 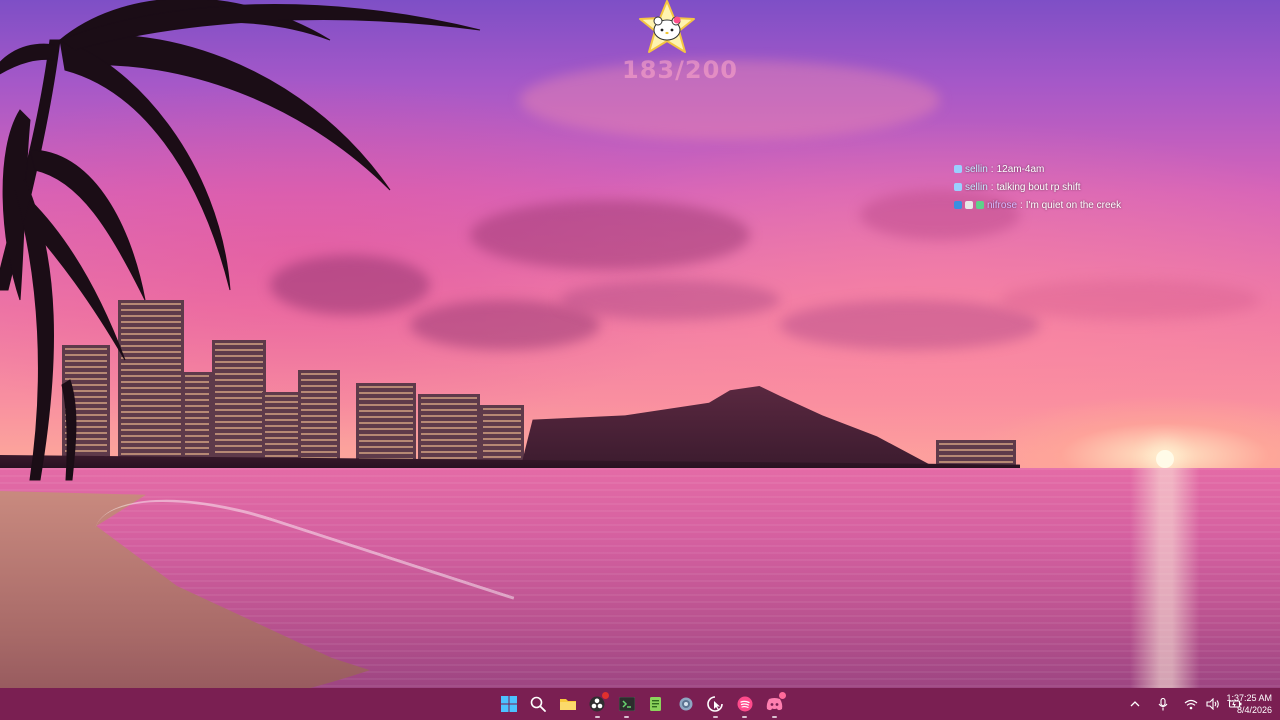 What do you see at coordinates (1073, 205) in the screenshot?
I see `chat-text: I'm quiet on the creek` at bounding box center [1073, 205].